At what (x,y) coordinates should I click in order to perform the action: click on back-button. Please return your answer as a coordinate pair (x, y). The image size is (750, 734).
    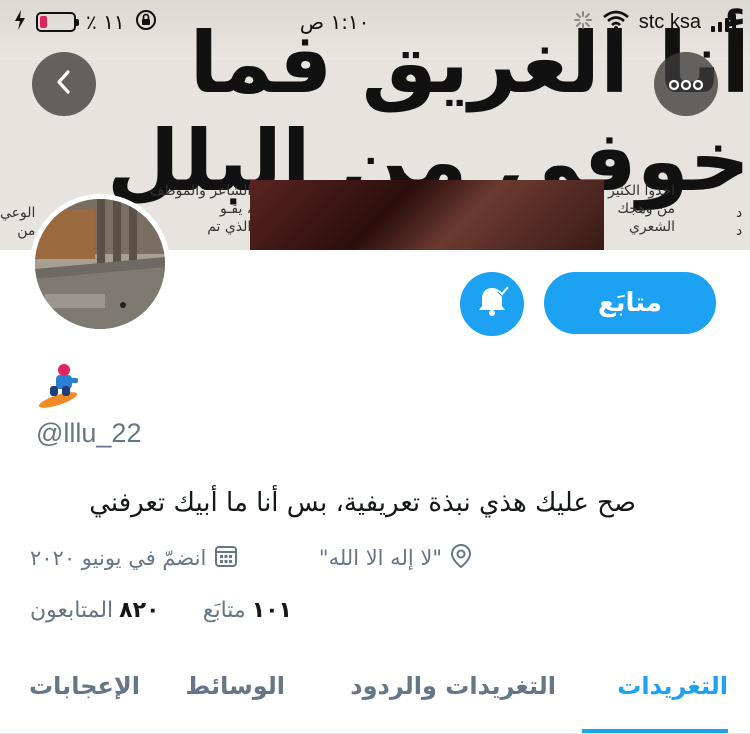
    Looking at the image, I should click on (64, 84).